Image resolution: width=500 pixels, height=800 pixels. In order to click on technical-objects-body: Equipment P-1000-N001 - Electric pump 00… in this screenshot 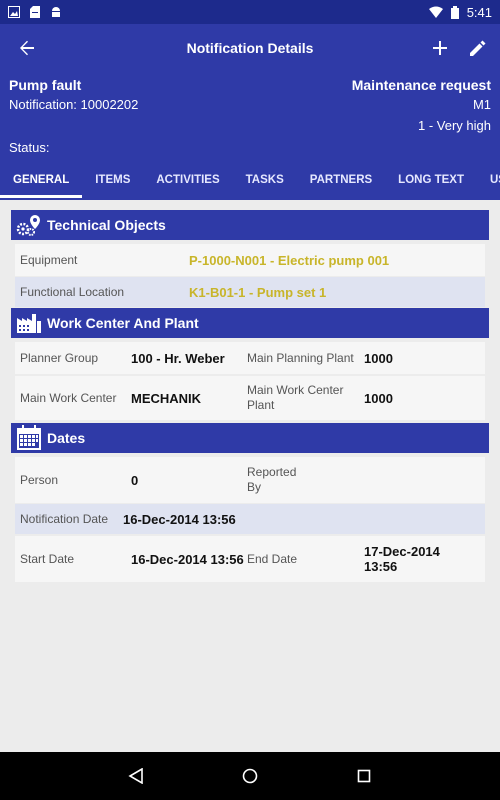, I will do `click(250, 274)`.